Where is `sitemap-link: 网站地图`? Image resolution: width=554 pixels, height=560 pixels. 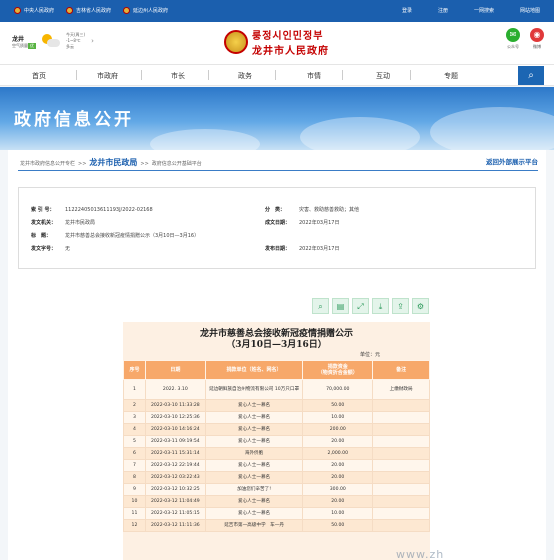
sitemap-link: 网站地图 is located at coordinates (530, 10).